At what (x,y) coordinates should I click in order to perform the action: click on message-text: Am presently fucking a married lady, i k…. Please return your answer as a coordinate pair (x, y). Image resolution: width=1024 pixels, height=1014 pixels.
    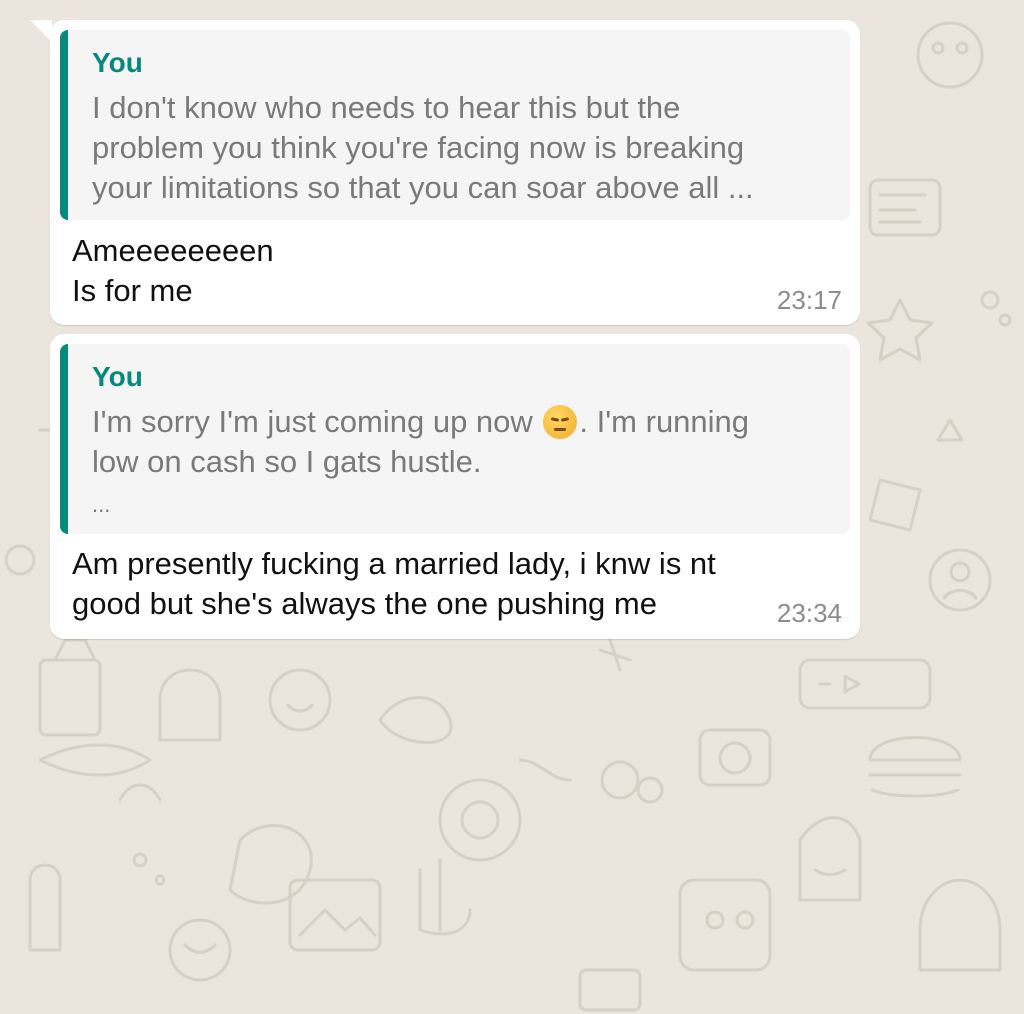
    Looking at the image, I should click on (394, 583).